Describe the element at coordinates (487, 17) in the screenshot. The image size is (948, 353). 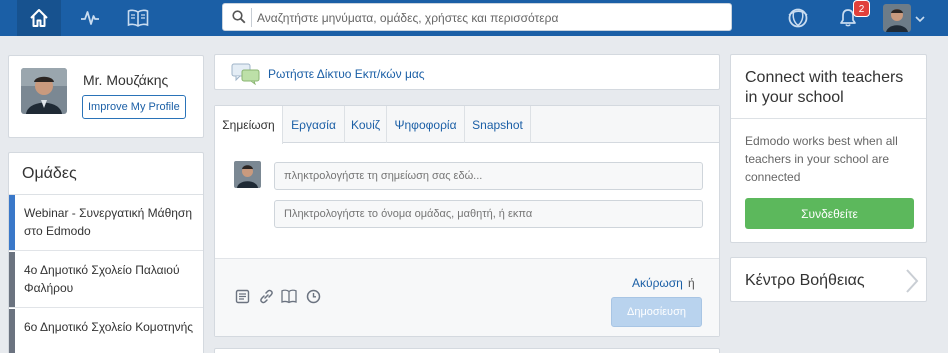
I see `search-input` at that location.